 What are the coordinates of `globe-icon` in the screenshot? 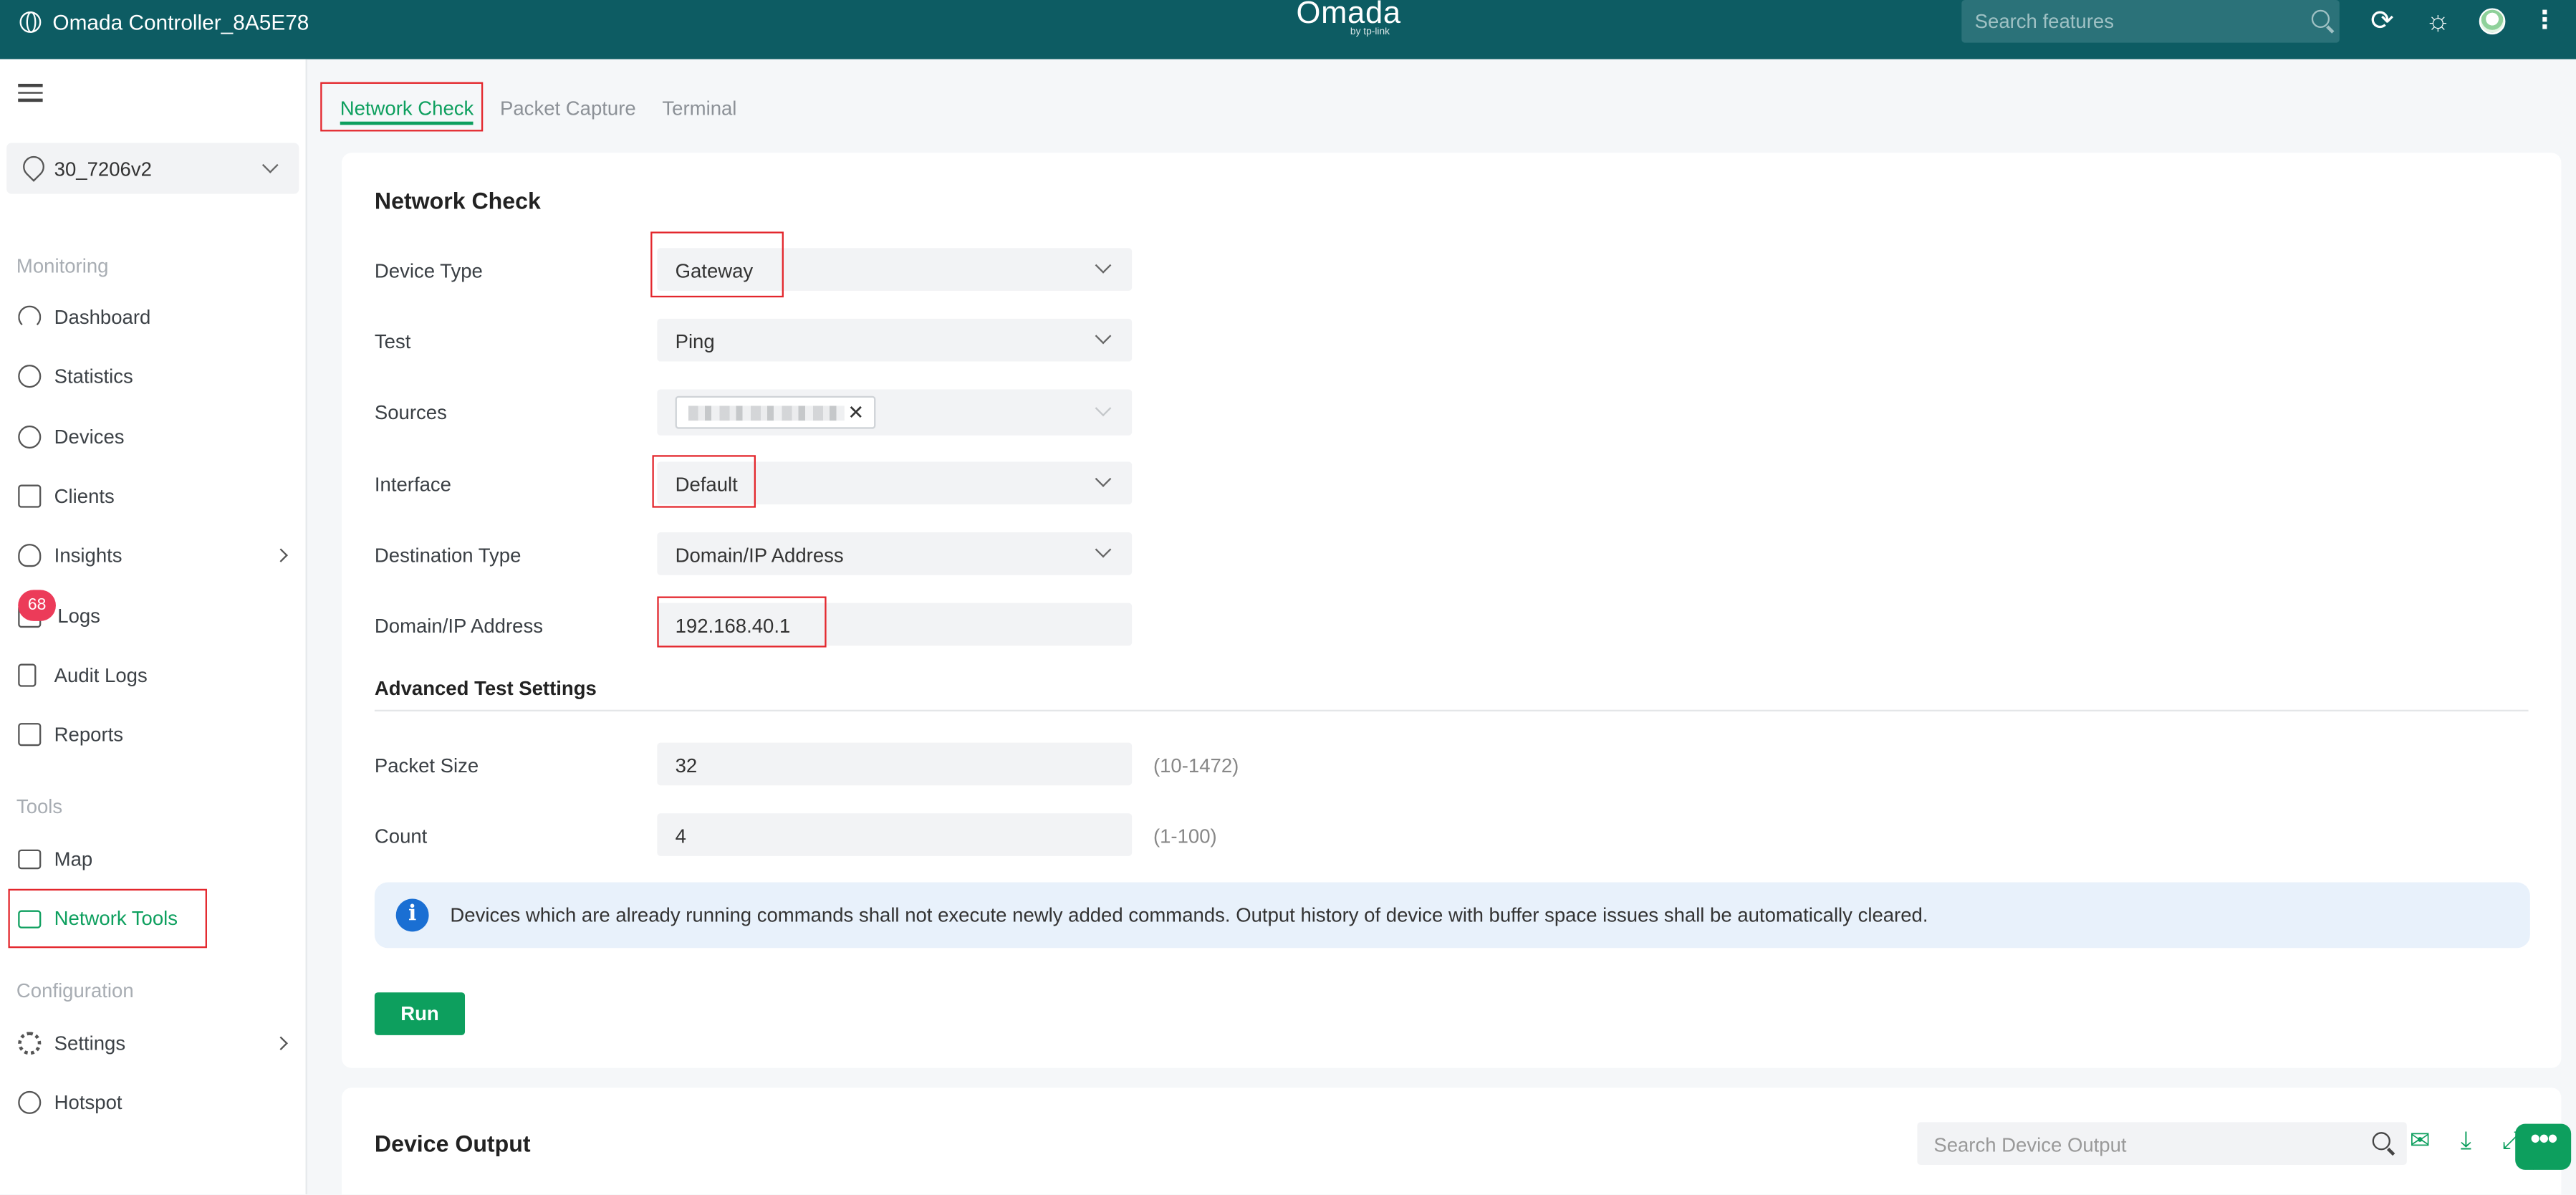 It's located at (31, 21).